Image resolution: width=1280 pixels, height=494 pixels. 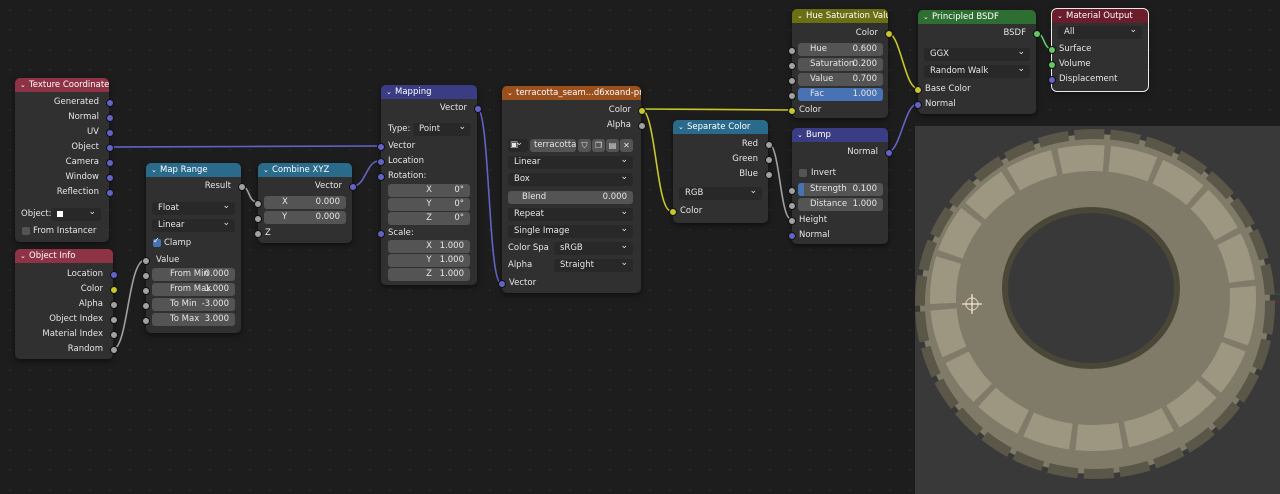 I want to click on rotation-y-field: Y 0°, so click(x=429, y=204).